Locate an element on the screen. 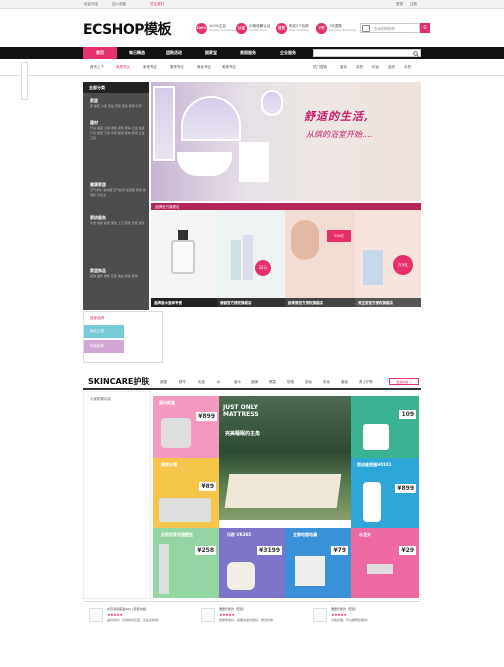 The height and width of the screenshot is (667, 504). floor-tab: 男士护肤 is located at coordinates (366, 382).